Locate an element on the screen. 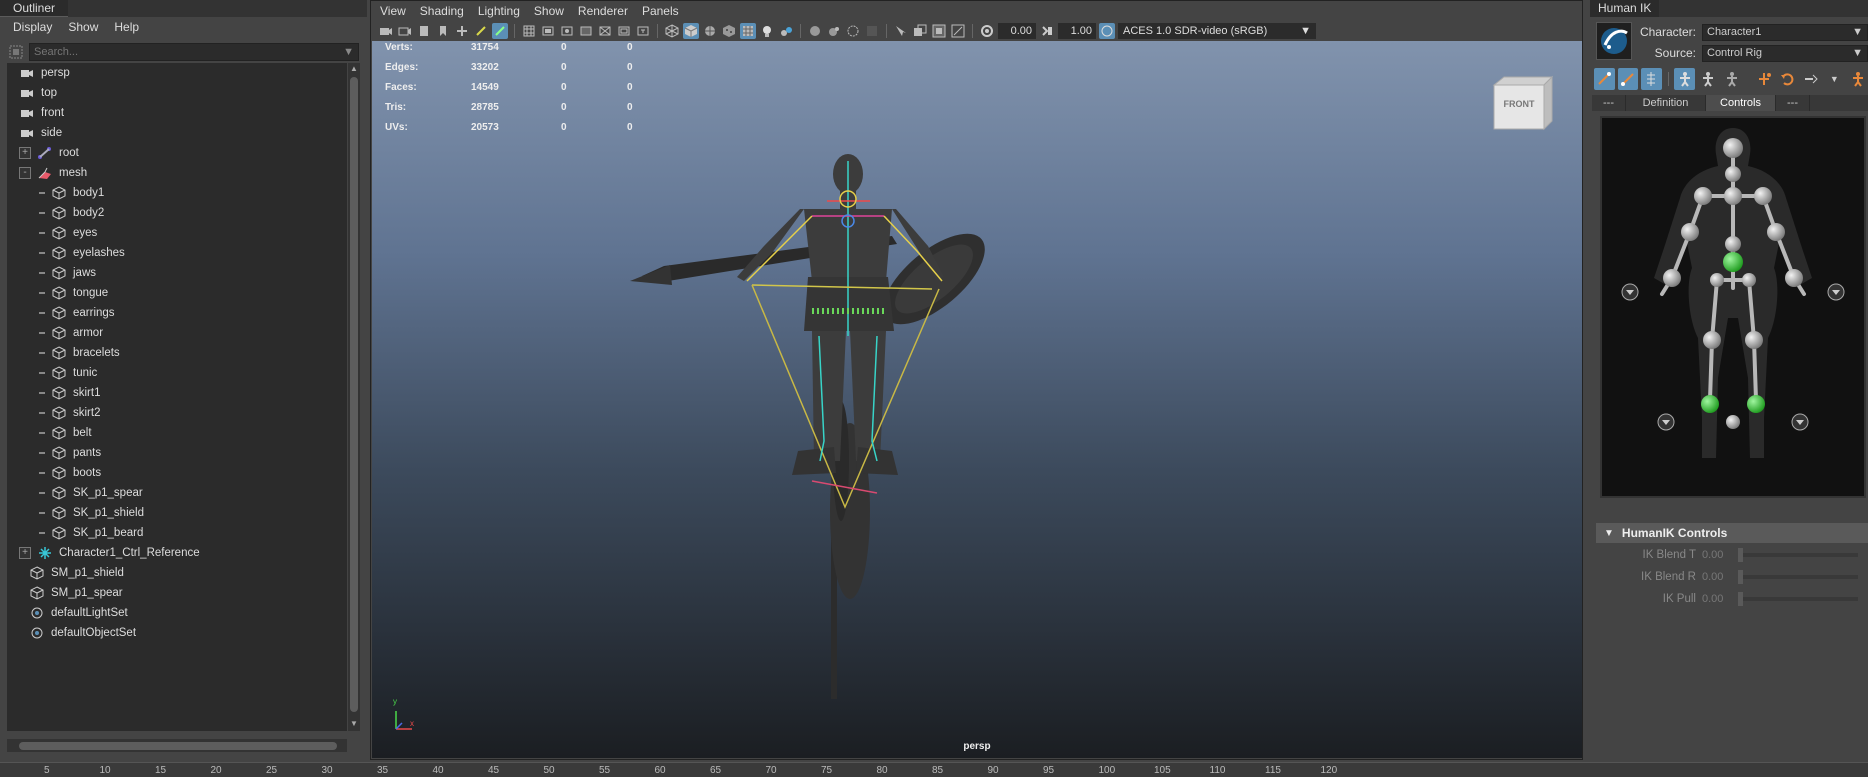  menu-help: Help is located at coordinates (126, 27).